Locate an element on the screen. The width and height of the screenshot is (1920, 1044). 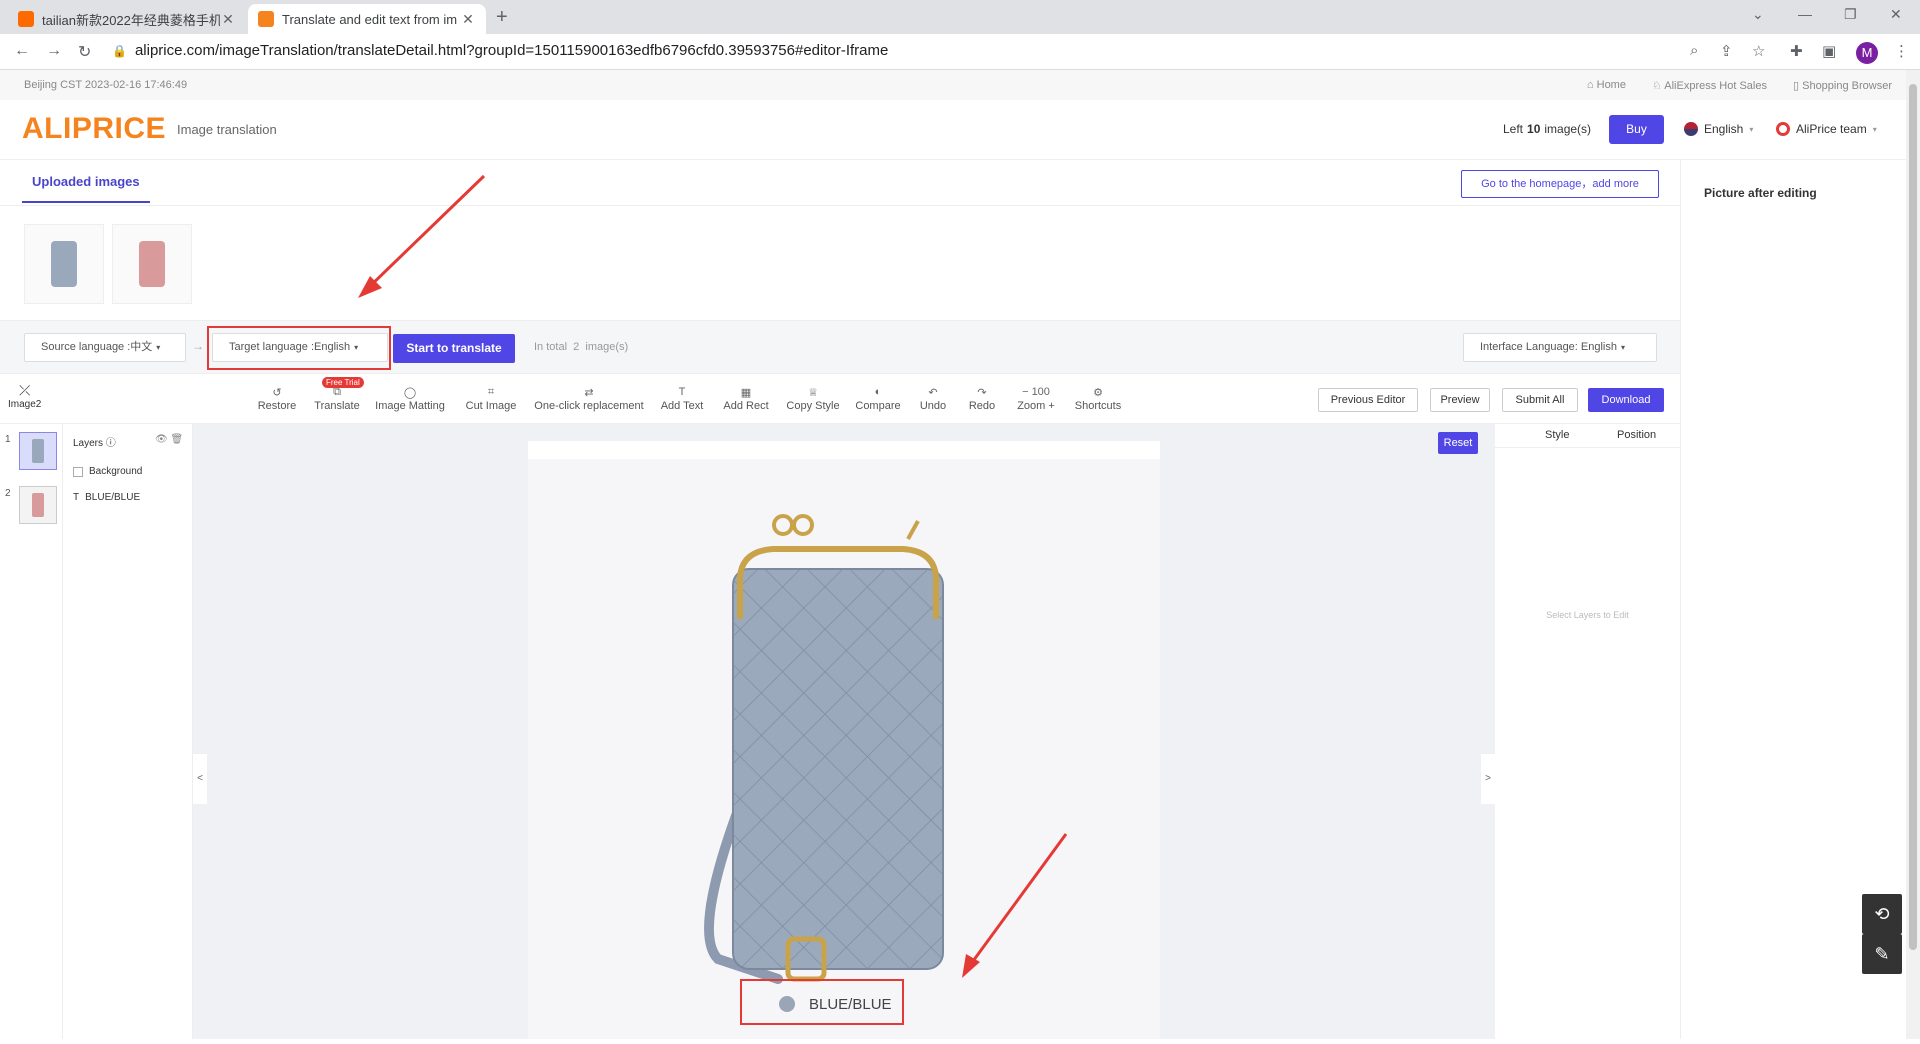
page-scrollbar is located at coordinates (1913, 554).